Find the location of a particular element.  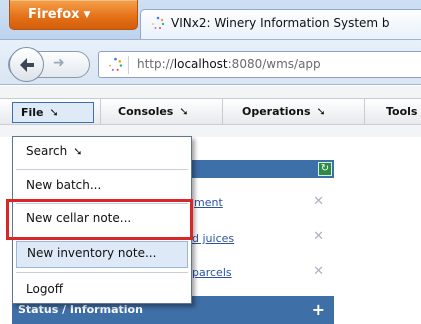

menu-tools-label: Tools is located at coordinates (402, 111).